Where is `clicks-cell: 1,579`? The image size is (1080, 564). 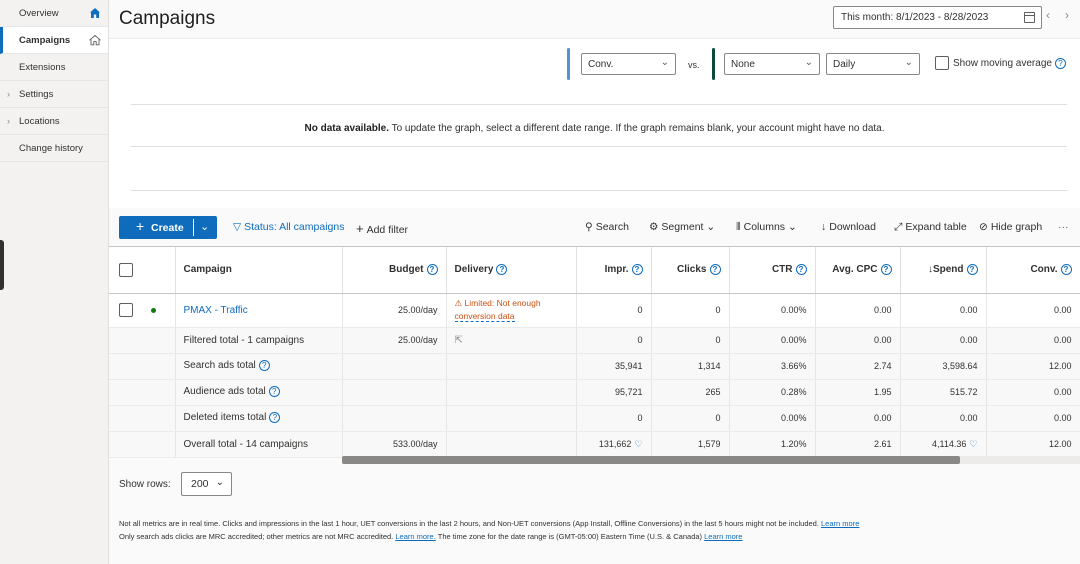 clicks-cell: 1,579 is located at coordinates (690, 444).